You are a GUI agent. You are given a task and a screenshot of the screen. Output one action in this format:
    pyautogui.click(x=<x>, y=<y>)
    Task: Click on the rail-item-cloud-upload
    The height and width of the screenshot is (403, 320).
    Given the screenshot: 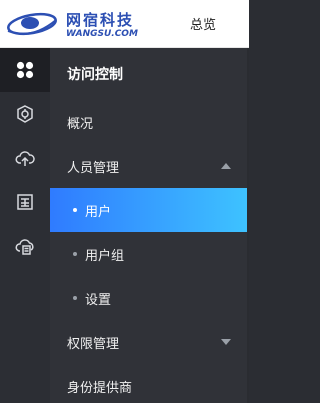 What is the action you would take?
    pyautogui.click(x=25, y=158)
    